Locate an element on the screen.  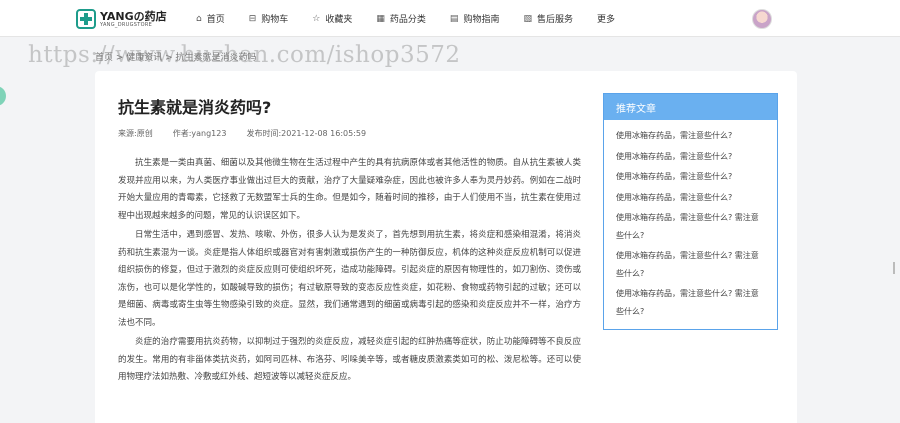
article-title: 抗生素就是消炎药吗? is located at coordinates (195, 107).